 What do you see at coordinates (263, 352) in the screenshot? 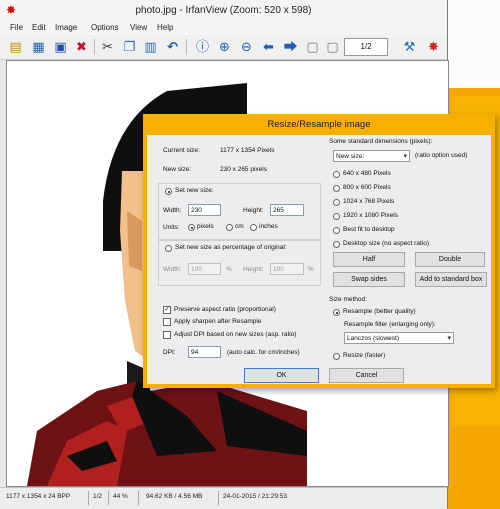
I see `dpi-note: (auto calc. for cm/inches)` at bounding box center [263, 352].